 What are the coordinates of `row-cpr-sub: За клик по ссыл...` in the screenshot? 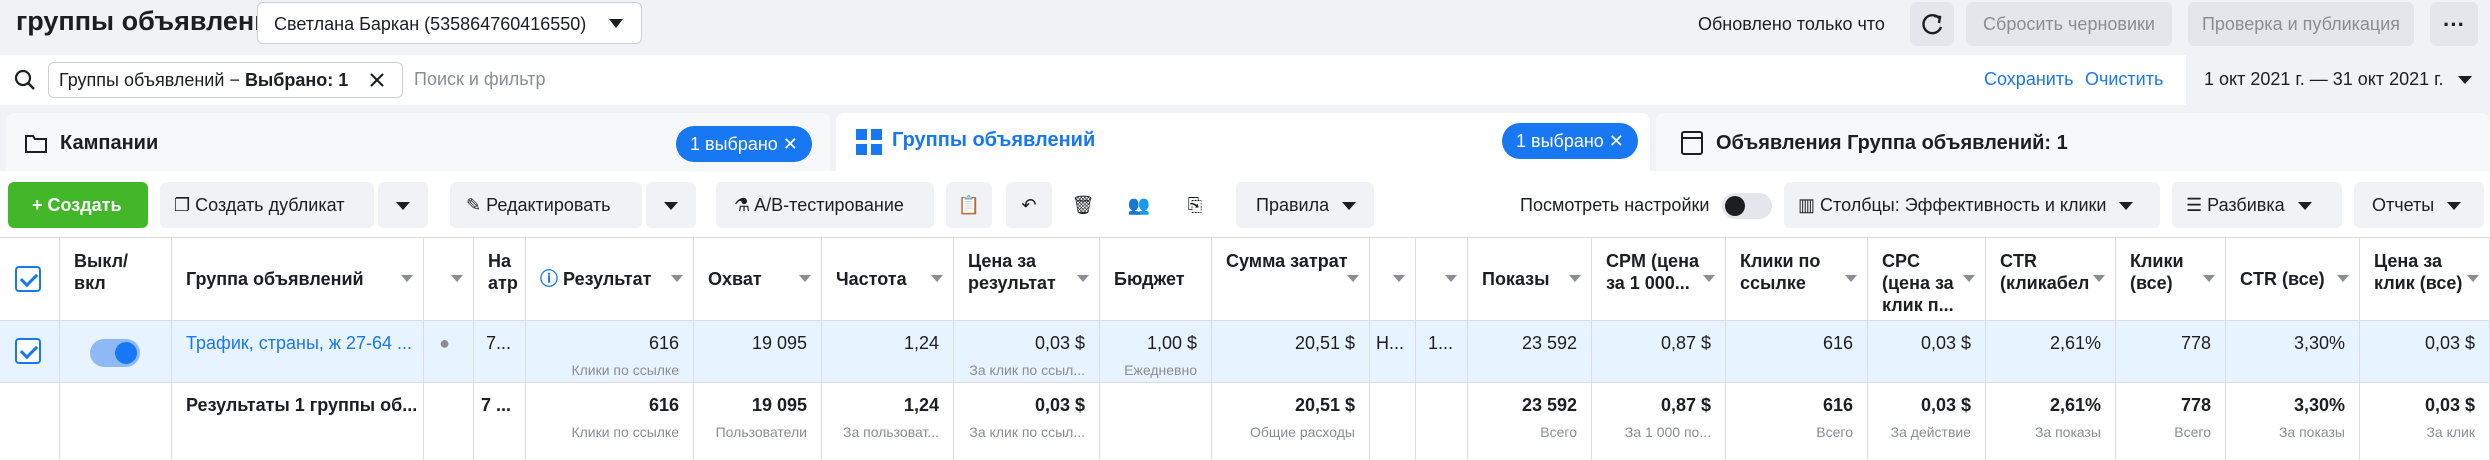 It's located at (1027, 370).